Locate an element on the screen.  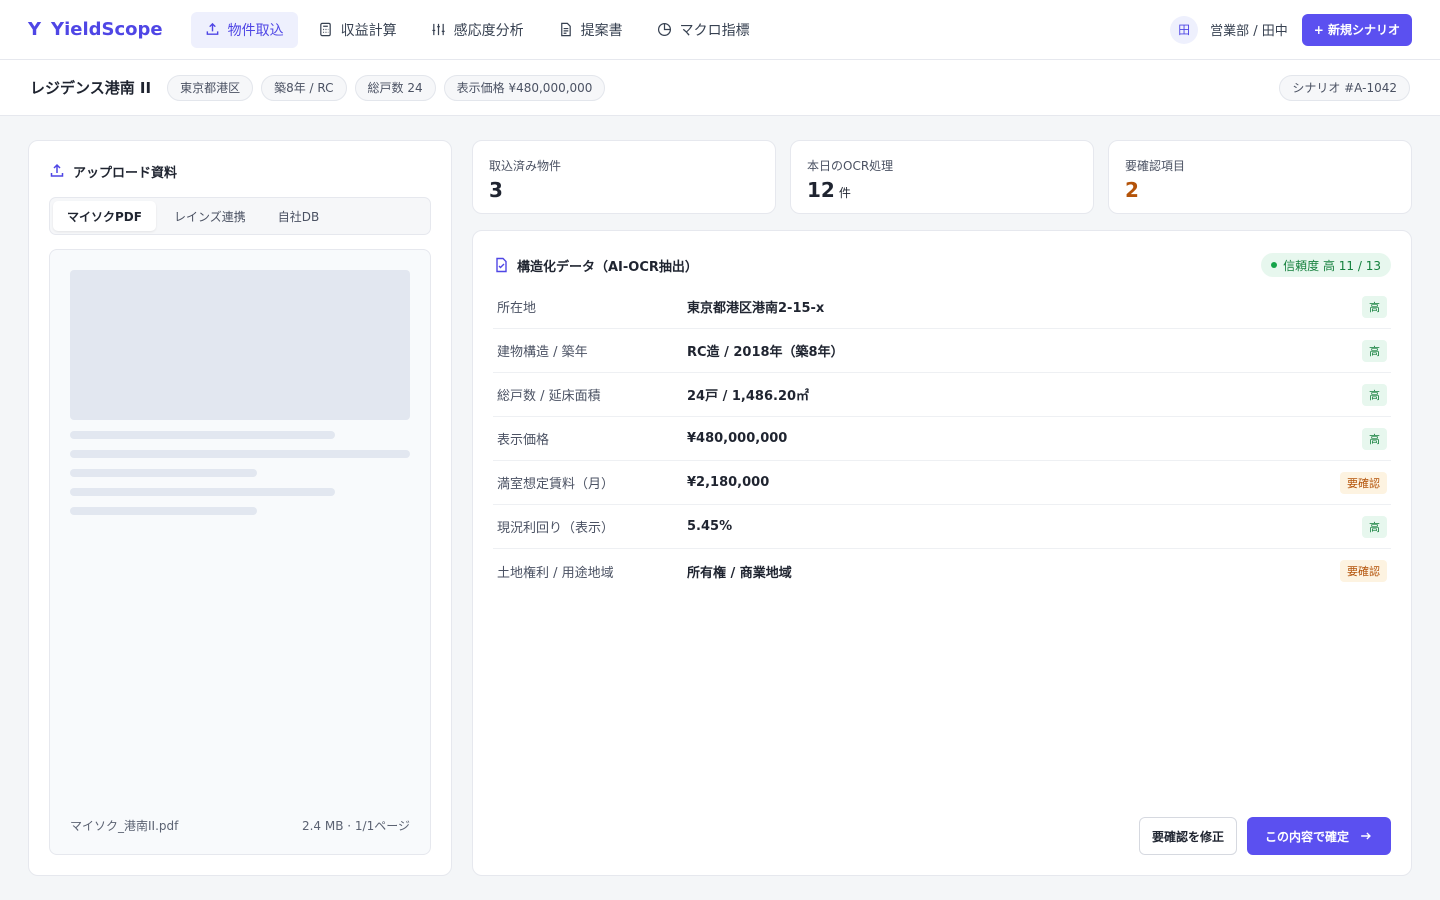
source-tabs: マイソクPDF レインズ連携 自社DB is located at coordinates (240, 216).